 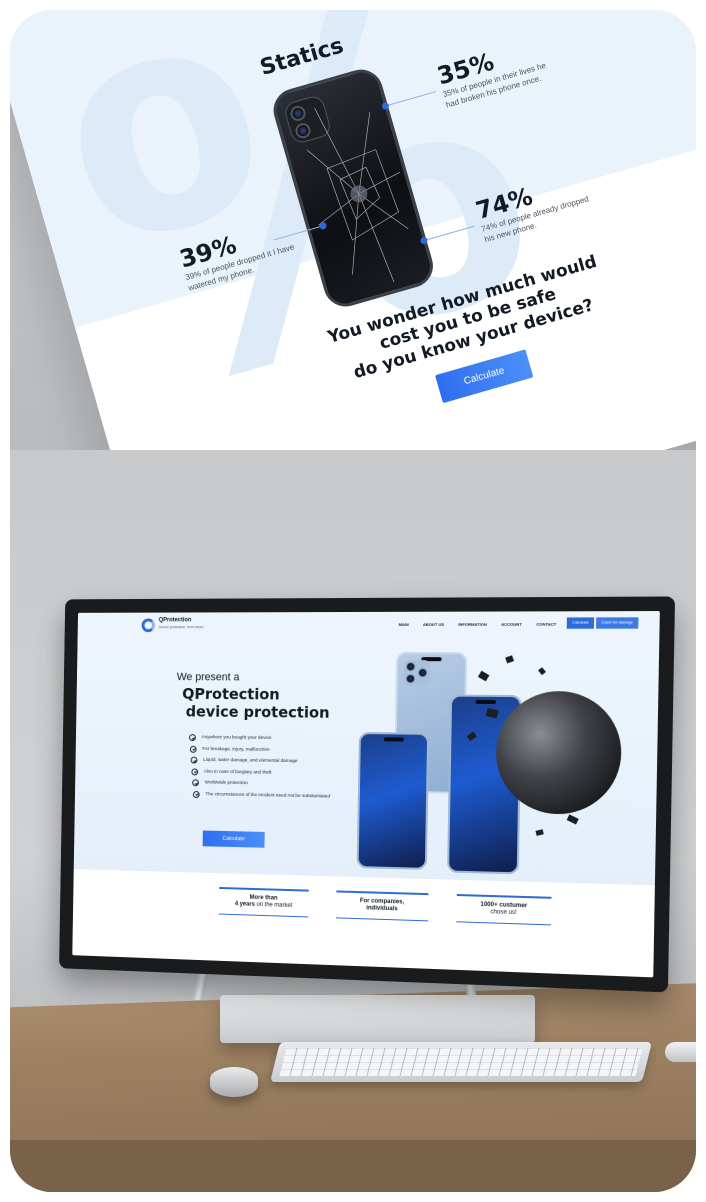 What do you see at coordinates (572, 819) in the screenshot?
I see `debris-shard` at bounding box center [572, 819].